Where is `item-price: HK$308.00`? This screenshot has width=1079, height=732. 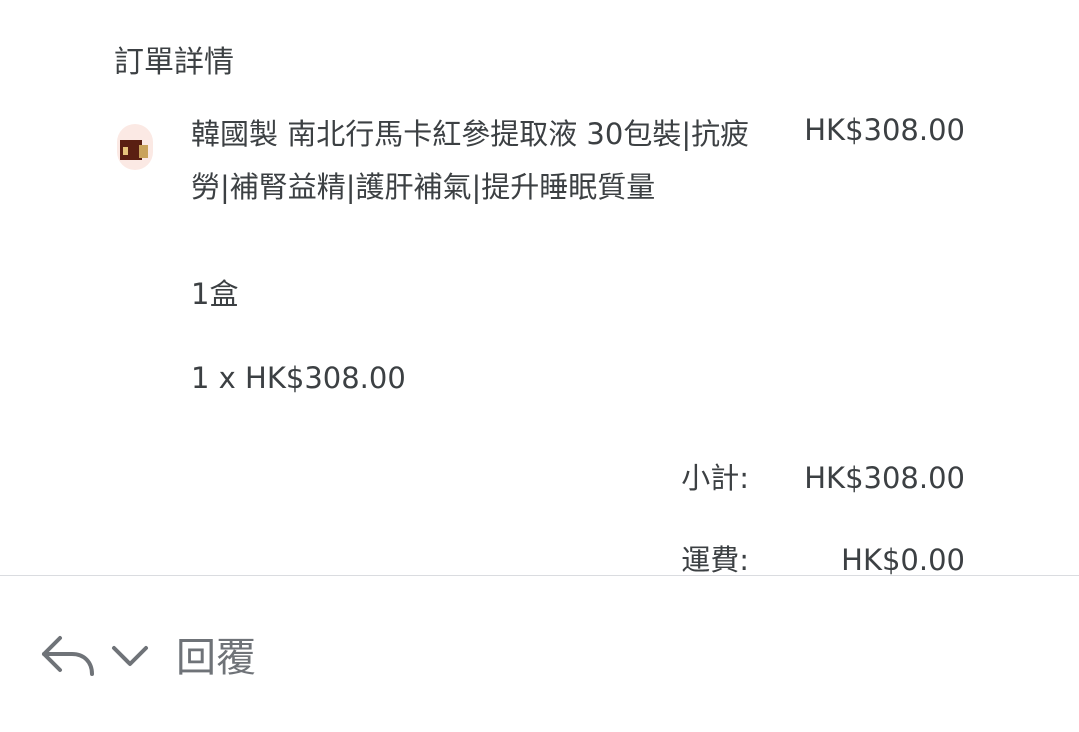
item-price: HK$308.00 is located at coordinates (884, 130).